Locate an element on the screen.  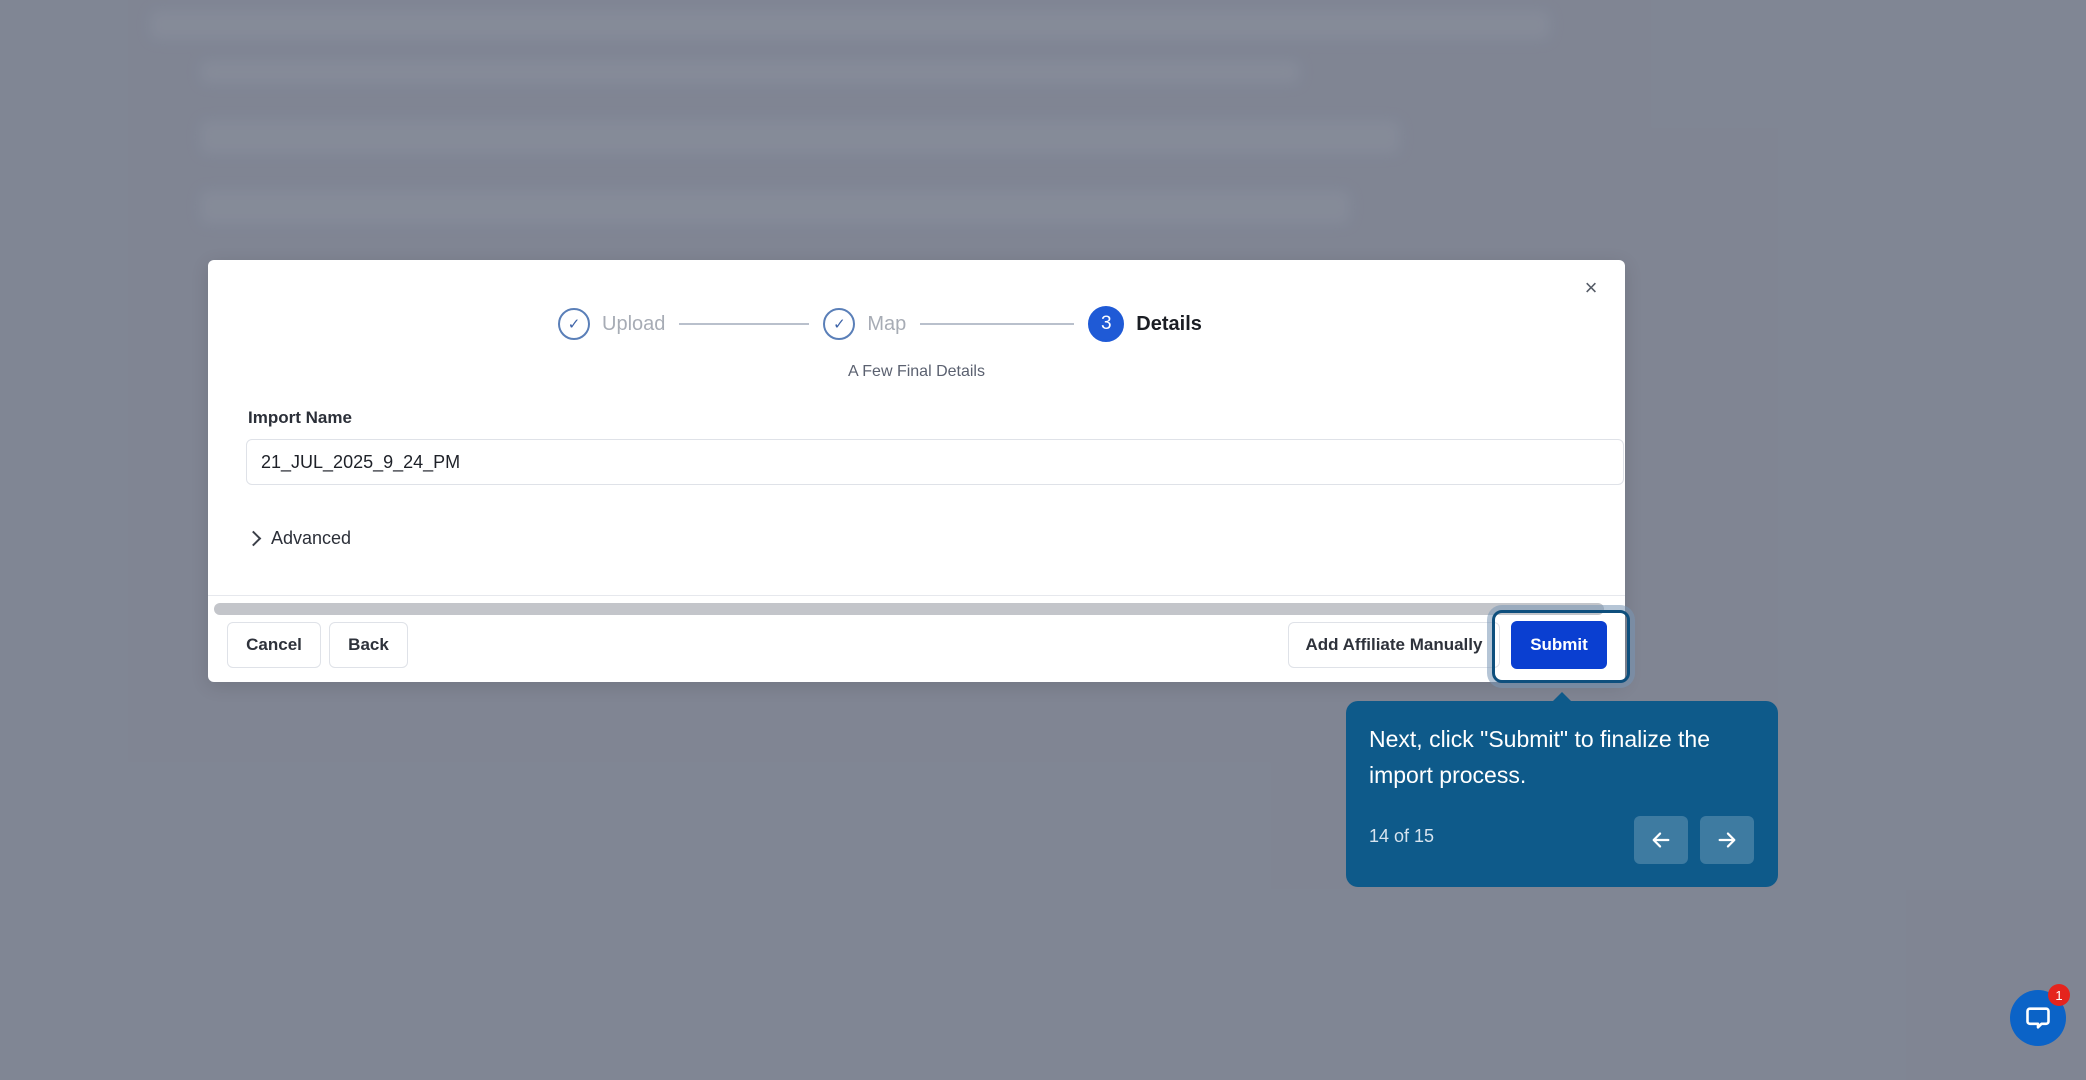
scrollbar-thumb is located at coordinates (909, 609).